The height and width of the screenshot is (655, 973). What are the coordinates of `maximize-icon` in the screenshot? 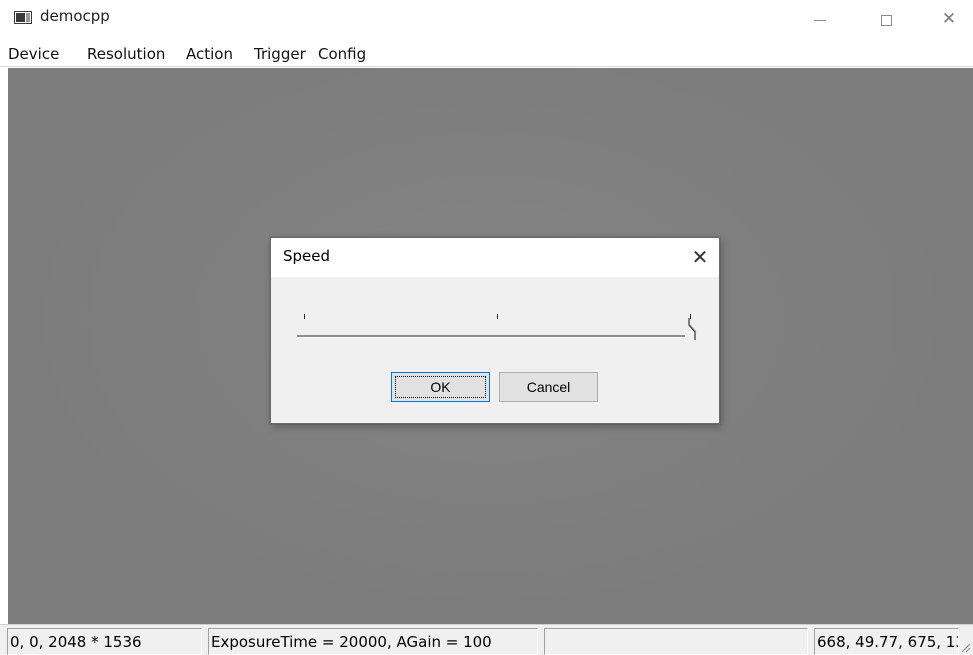 It's located at (886, 20).